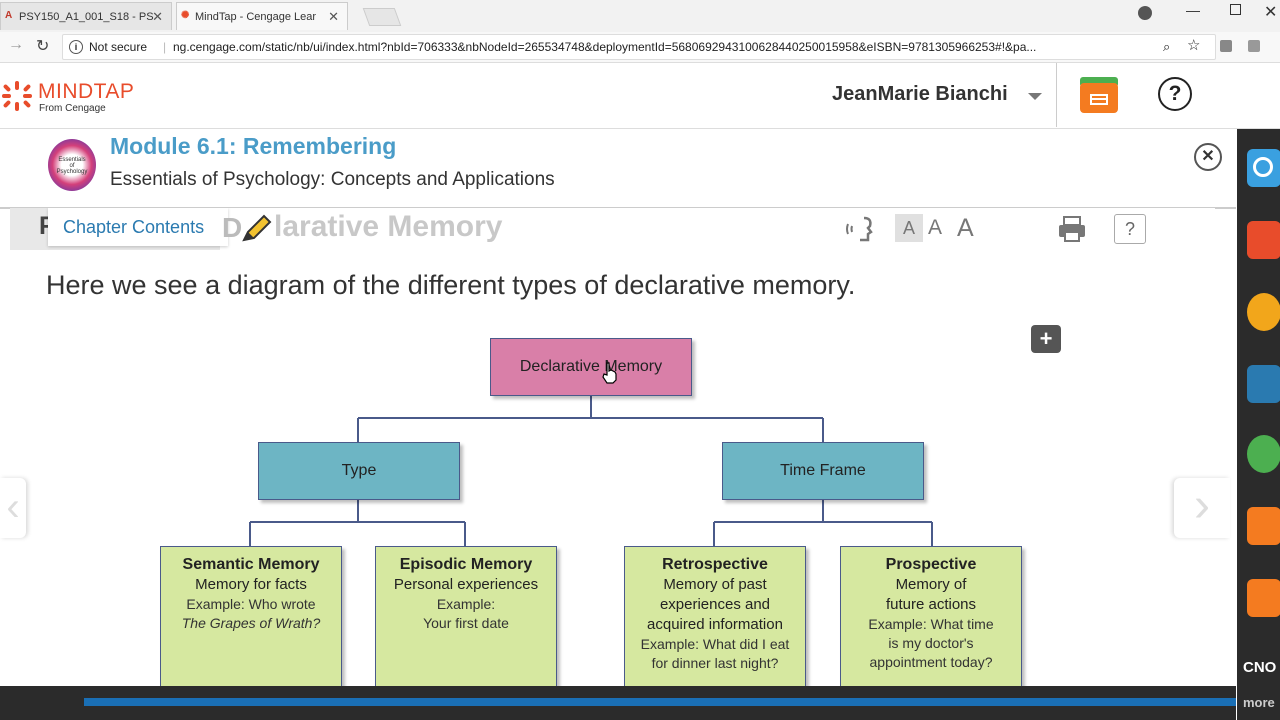 This screenshot has height=720, width=1280. I want to click on info-icon: i, so click(76, 47).